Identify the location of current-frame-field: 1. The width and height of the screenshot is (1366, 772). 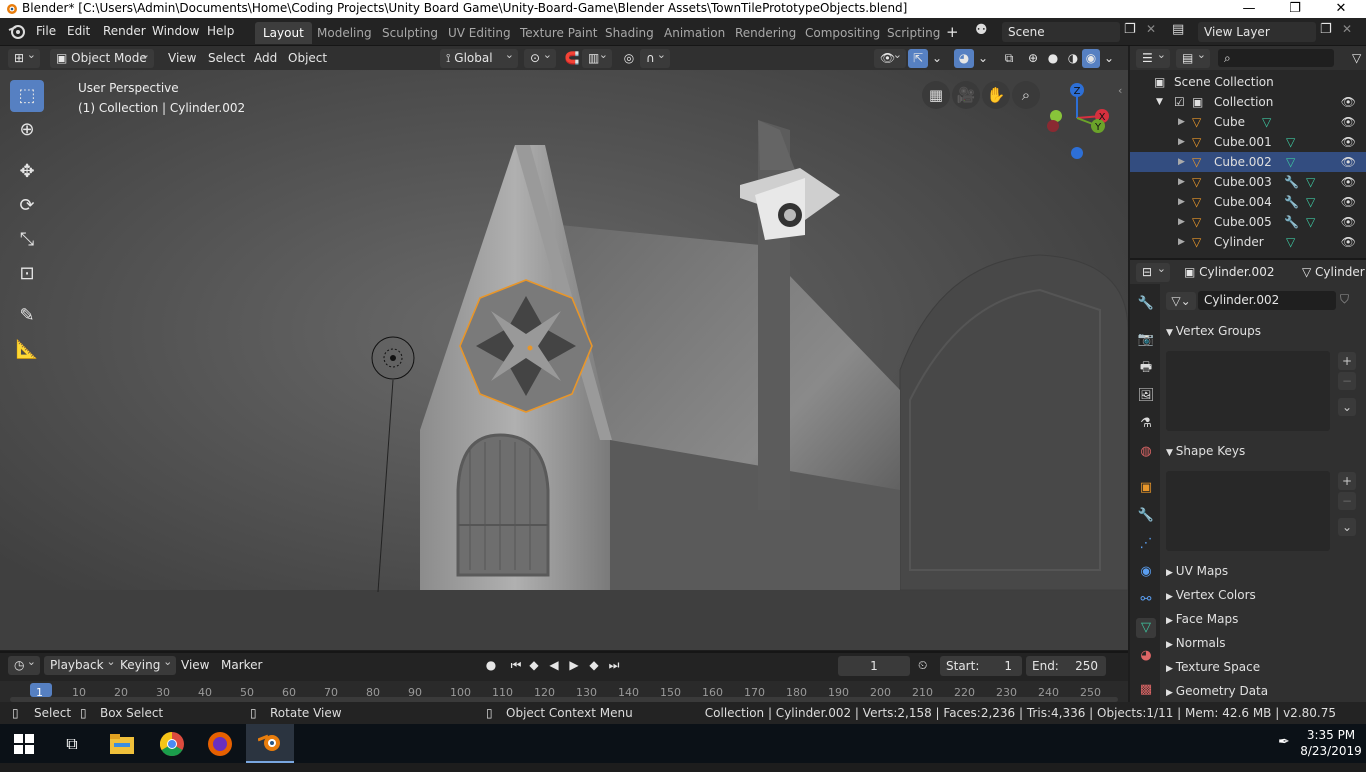
(874, 666).